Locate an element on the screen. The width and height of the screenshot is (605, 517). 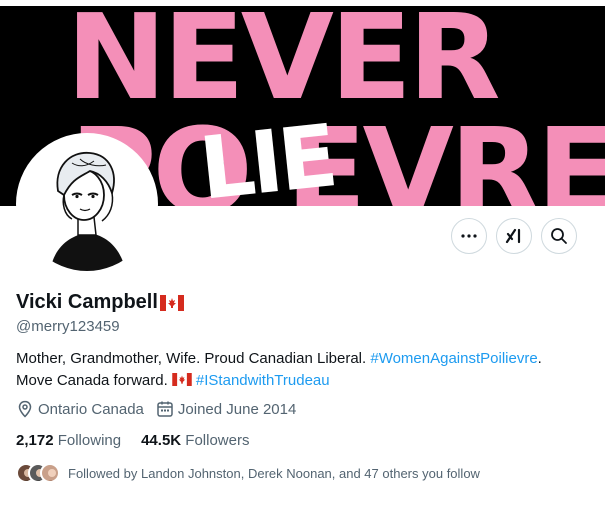
location-pin-icon is located at coordinates (25, 409).